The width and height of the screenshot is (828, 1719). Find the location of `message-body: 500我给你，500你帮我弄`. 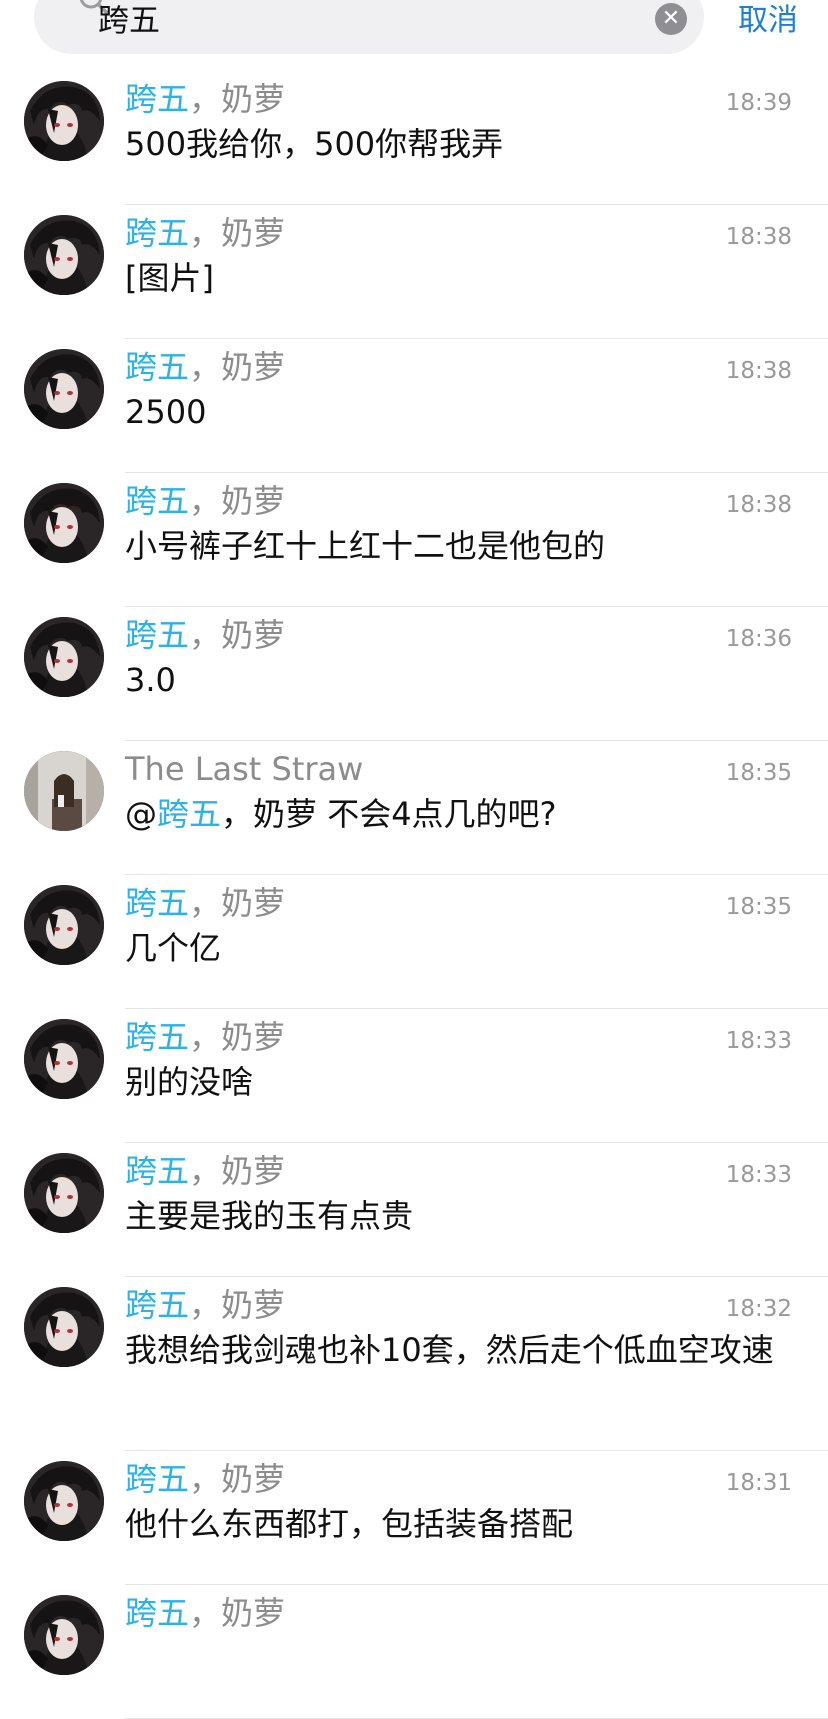

message-body: 500我给你，500你帮我弄 is located at coordinates (314, 144).